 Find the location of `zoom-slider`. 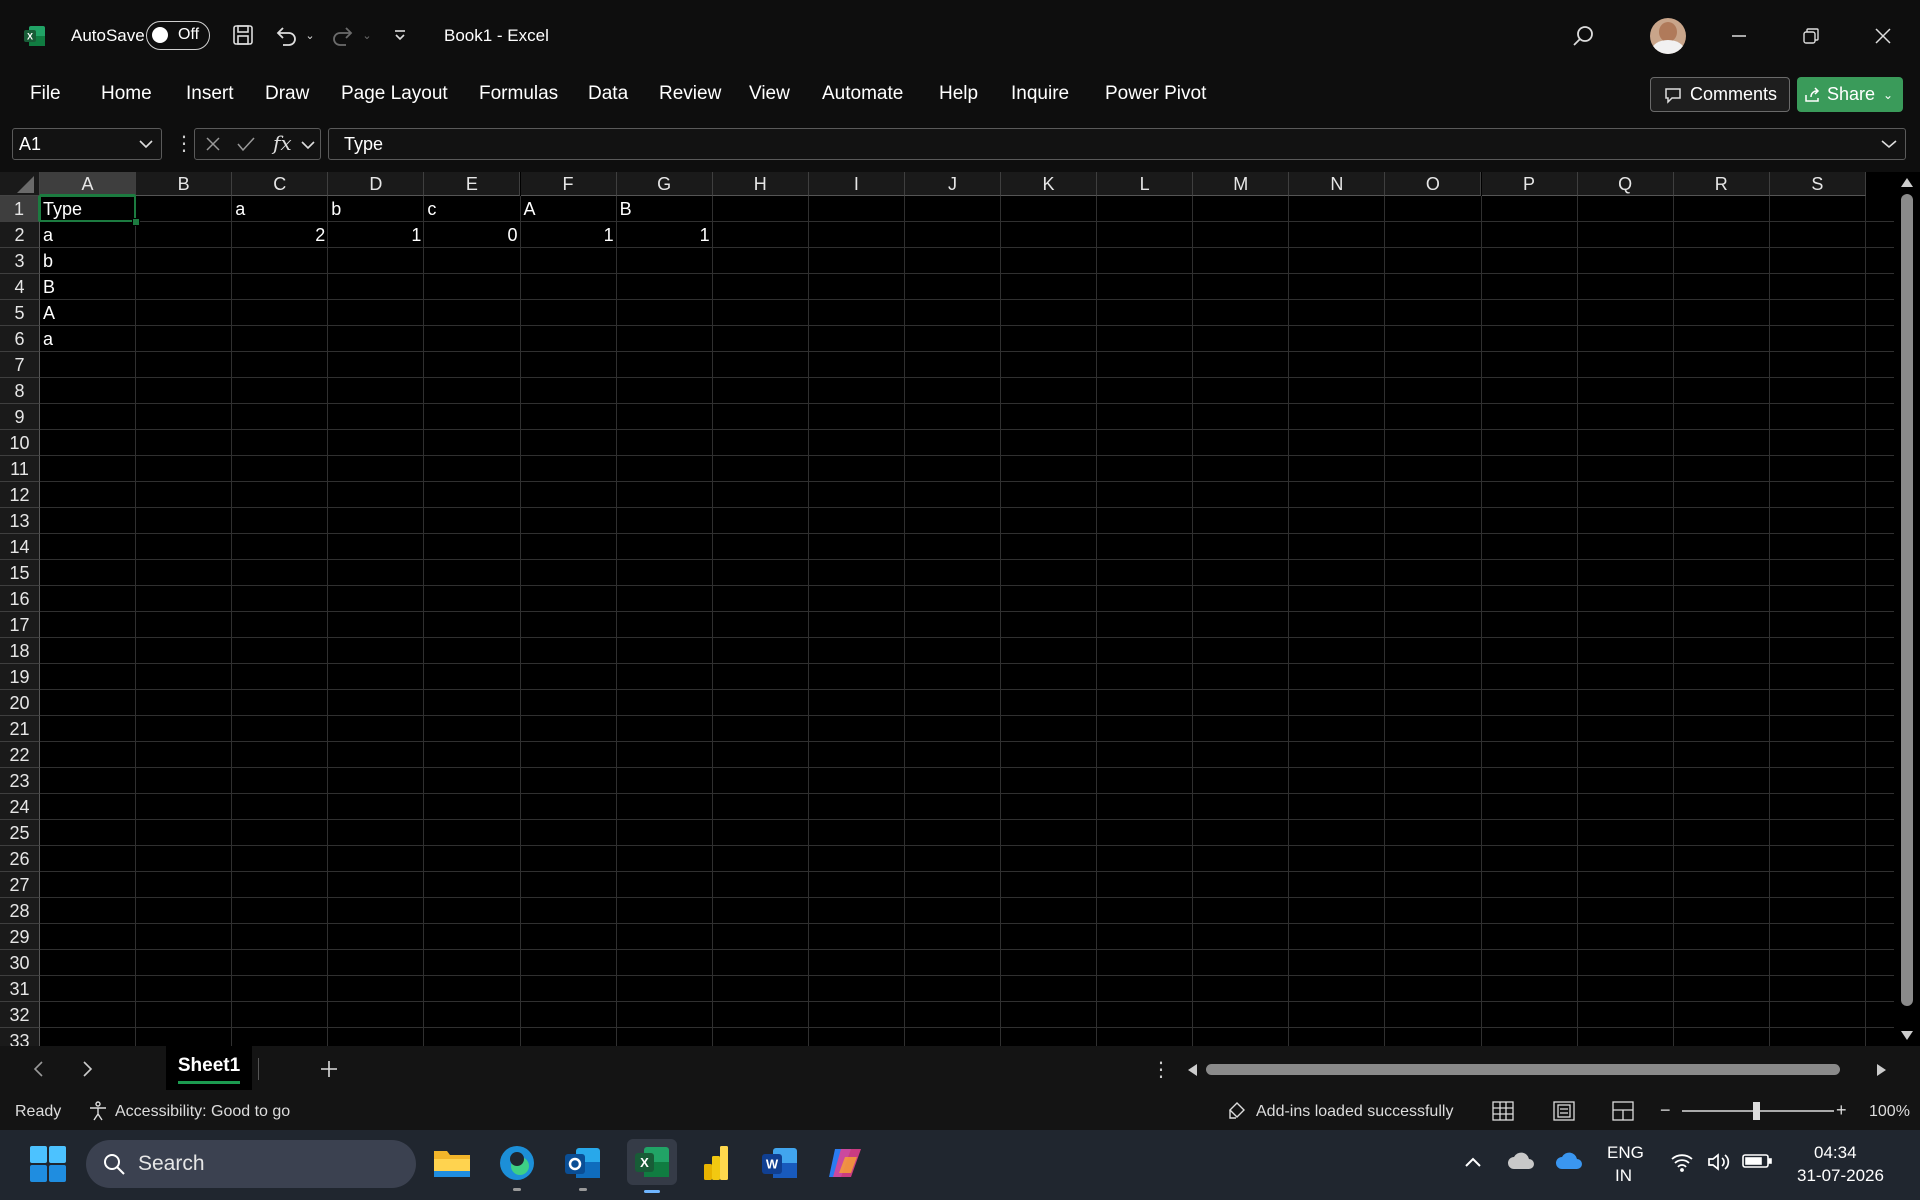

zoom-slider is located at coordinates (1758, 1111).